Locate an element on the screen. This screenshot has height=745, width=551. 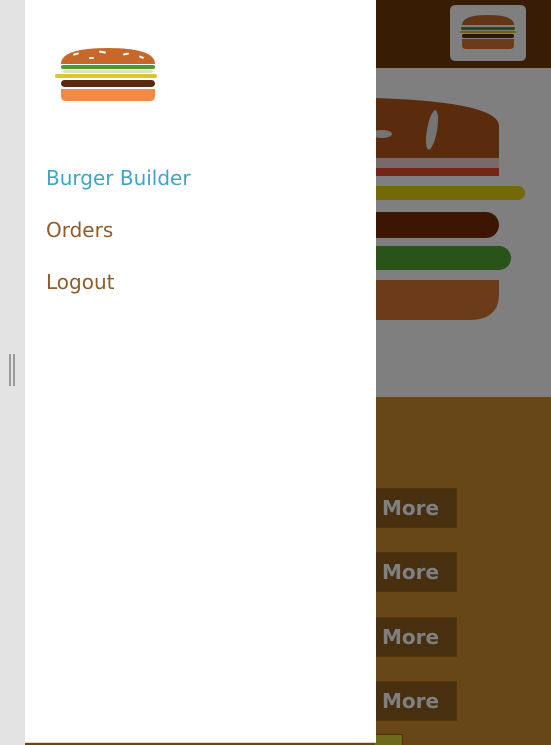
nav-link-logout: Logout is located at coordinates (80, 282).